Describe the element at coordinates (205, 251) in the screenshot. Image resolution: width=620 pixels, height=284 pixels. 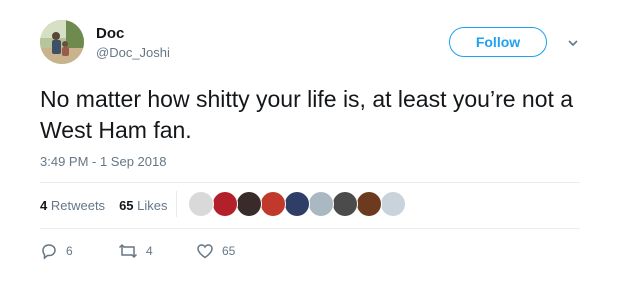
I see `heart-icon` at that location.